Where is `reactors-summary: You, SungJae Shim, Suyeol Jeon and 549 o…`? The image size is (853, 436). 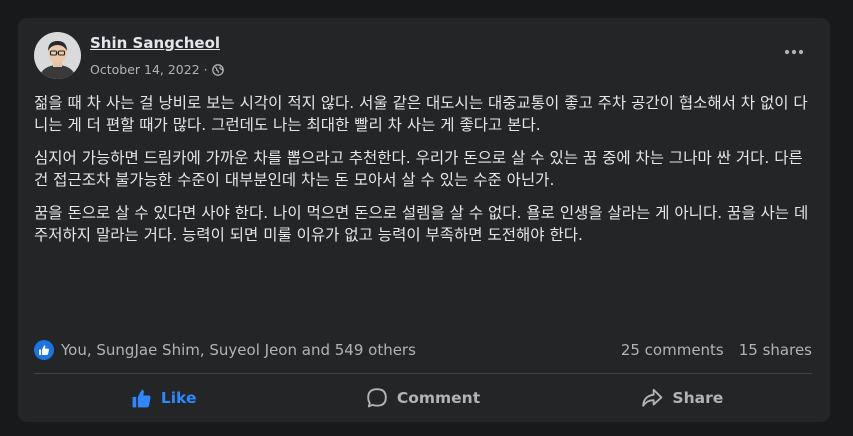 reactors-summary: You, SungJae Shim, Suyeol Jeon and 549 o… is located at coordinates (341, 350).